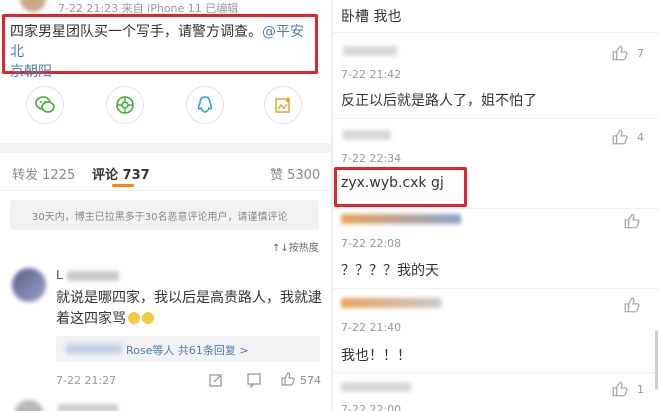 The height and width of the screenshot is (411, 660). Describe the element at coordinates (189, 298) in the screenshot. I see `comment-text-line1: 就说是哪四家，我以后是高贵路人，我就逮` at that location.